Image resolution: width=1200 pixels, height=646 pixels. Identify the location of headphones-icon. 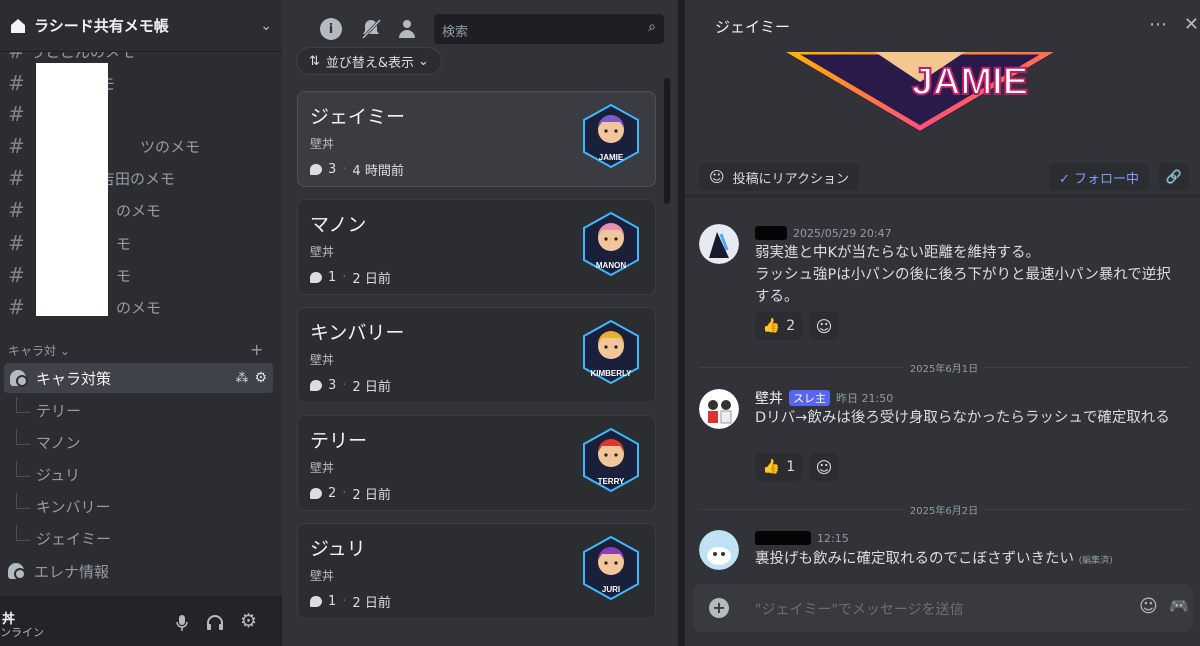
(215, 623).